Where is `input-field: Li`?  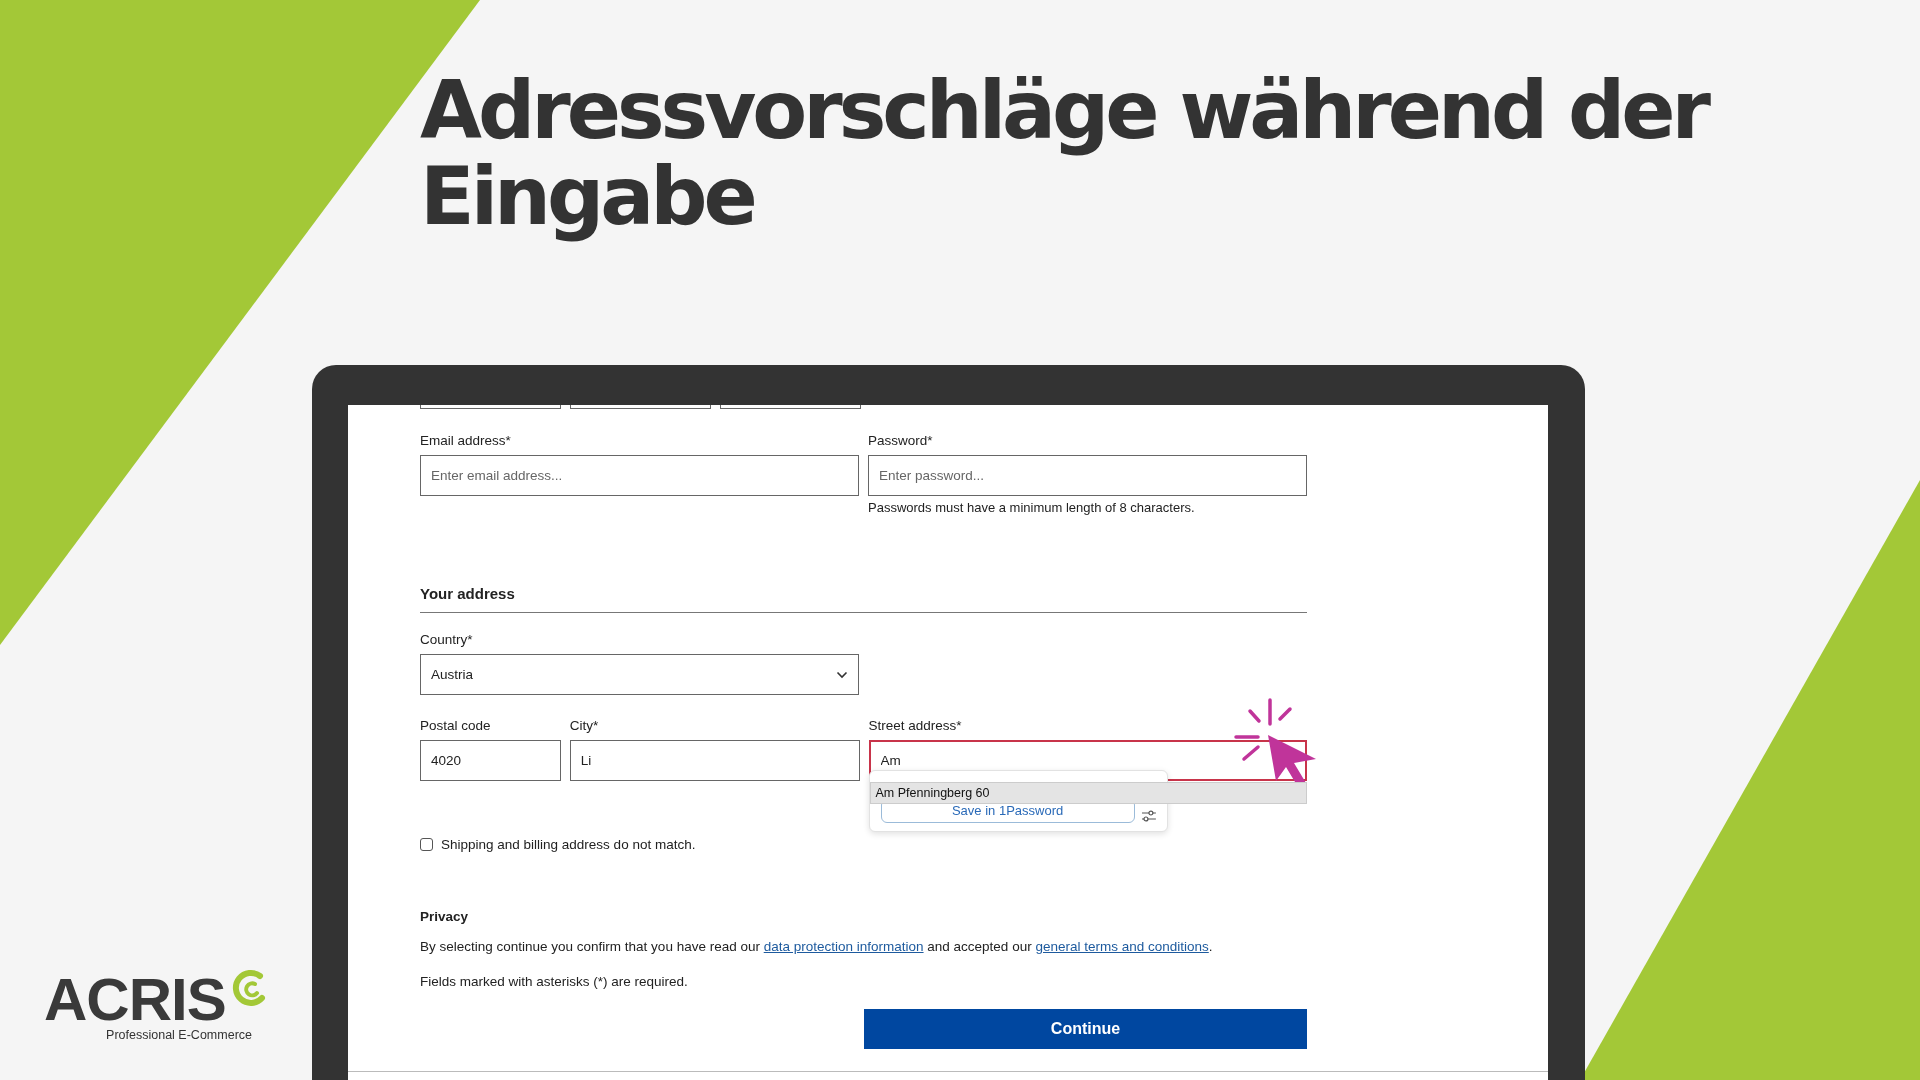 input-field: Li is located at coordinates (714, 760).